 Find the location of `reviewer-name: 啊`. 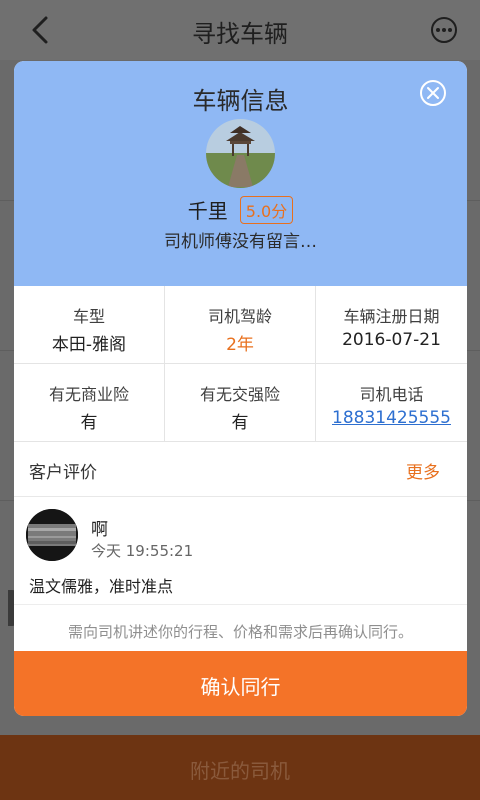

reviewer-name: 啊 is located at coordinates (99, 530).